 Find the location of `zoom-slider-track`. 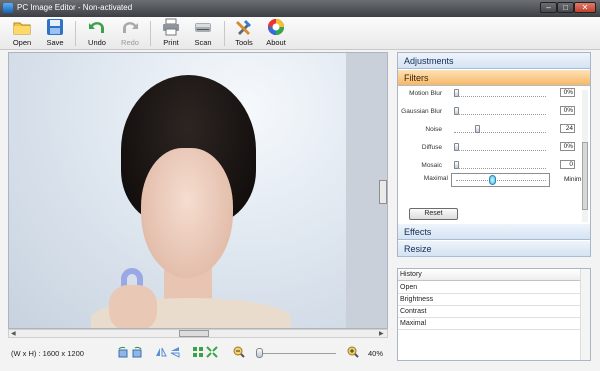

zoom-slider-track is located at coordinates (296, 353).